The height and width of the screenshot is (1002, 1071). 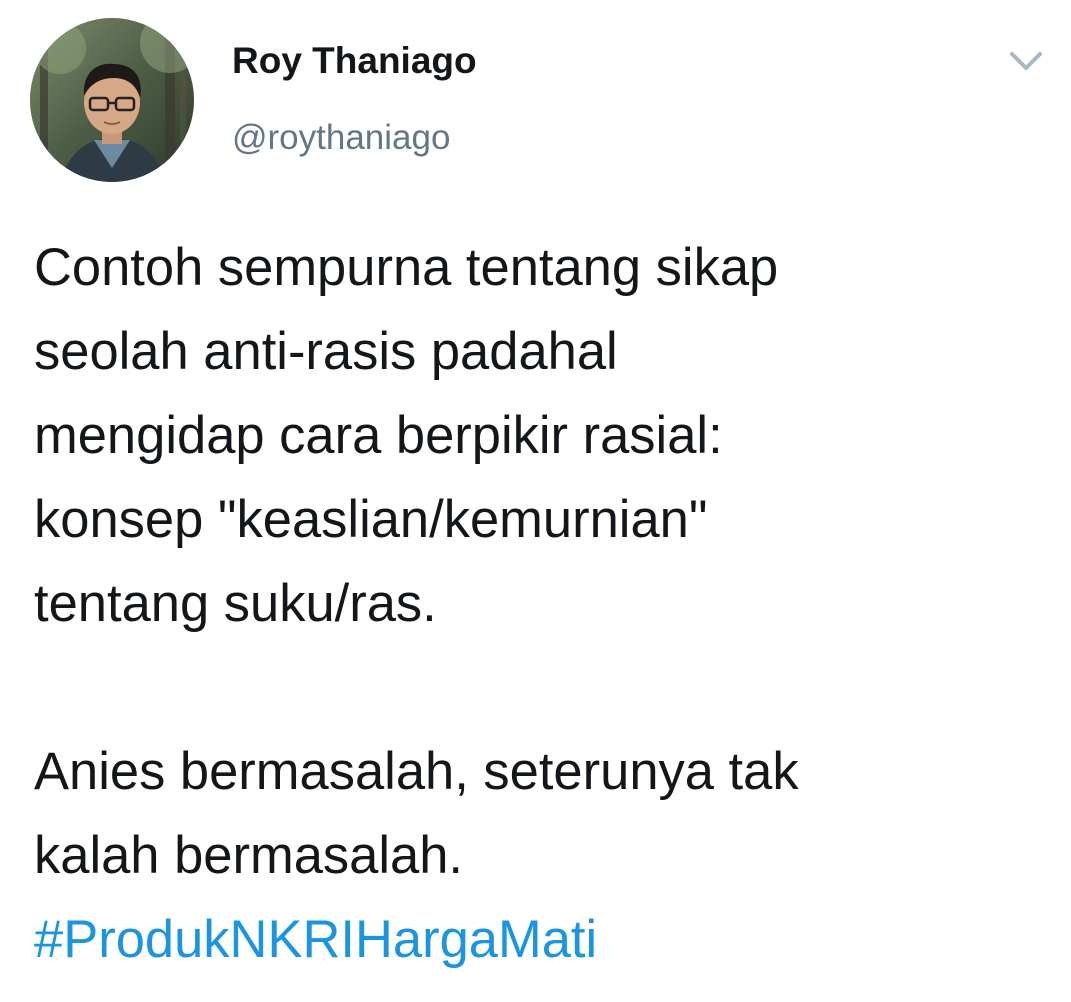 I want to click on tweet-menu-button, so click(x=1026, y=62).